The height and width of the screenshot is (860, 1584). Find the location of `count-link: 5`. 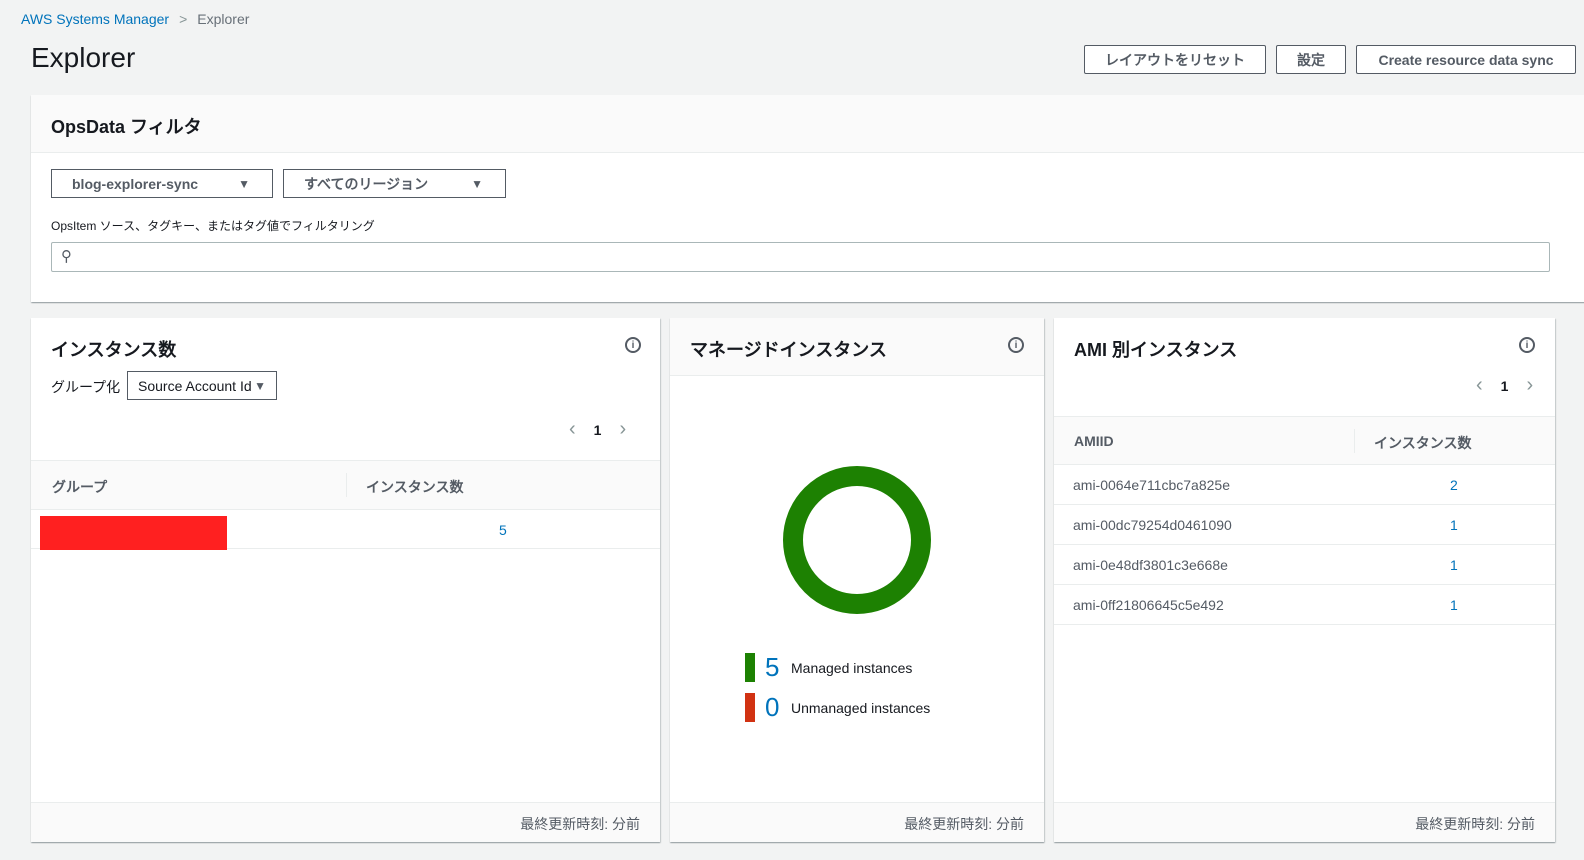

count-link: 5 is located at coordinates (503, 530).